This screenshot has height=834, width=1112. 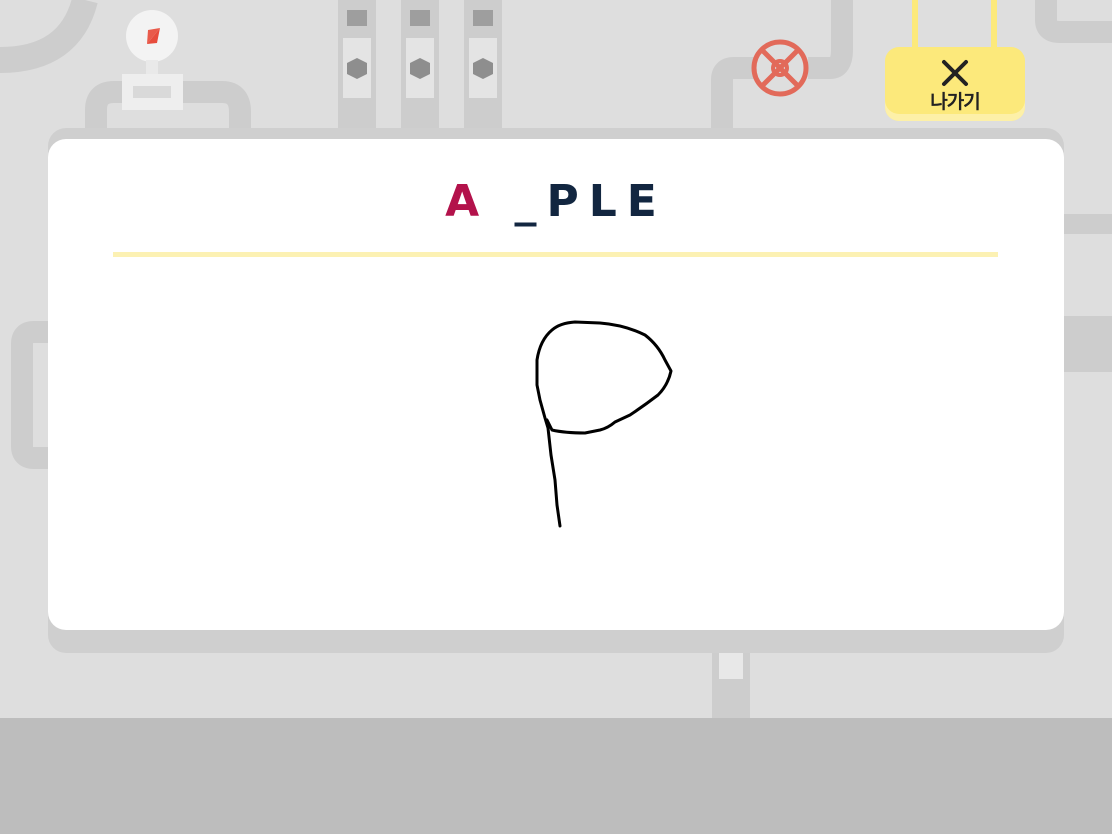 I want to click on puzzle-word: A _PLE, so click(x=556, y=201).